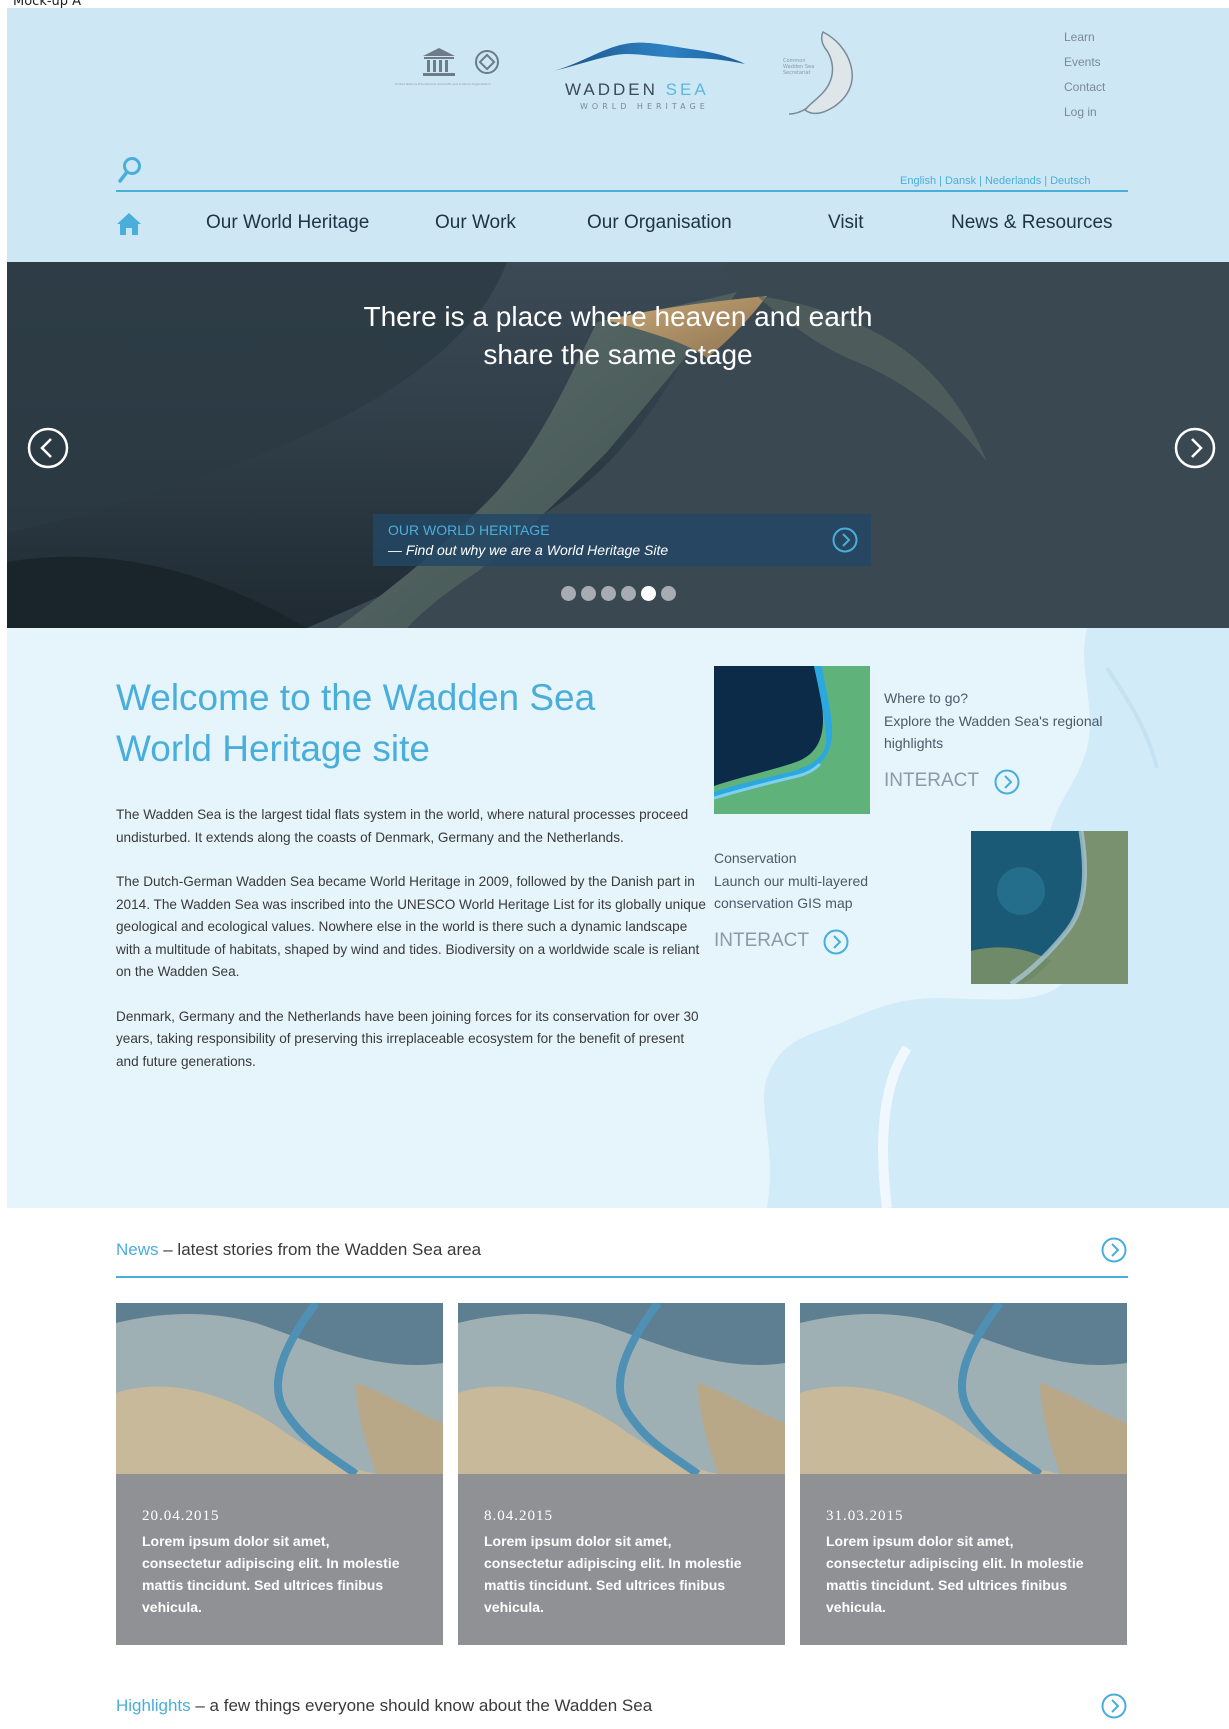 The image size is (1229, 1729). I want to click on cwss-caption: Common Wadden Sea Secretariat, so click(799, 67).